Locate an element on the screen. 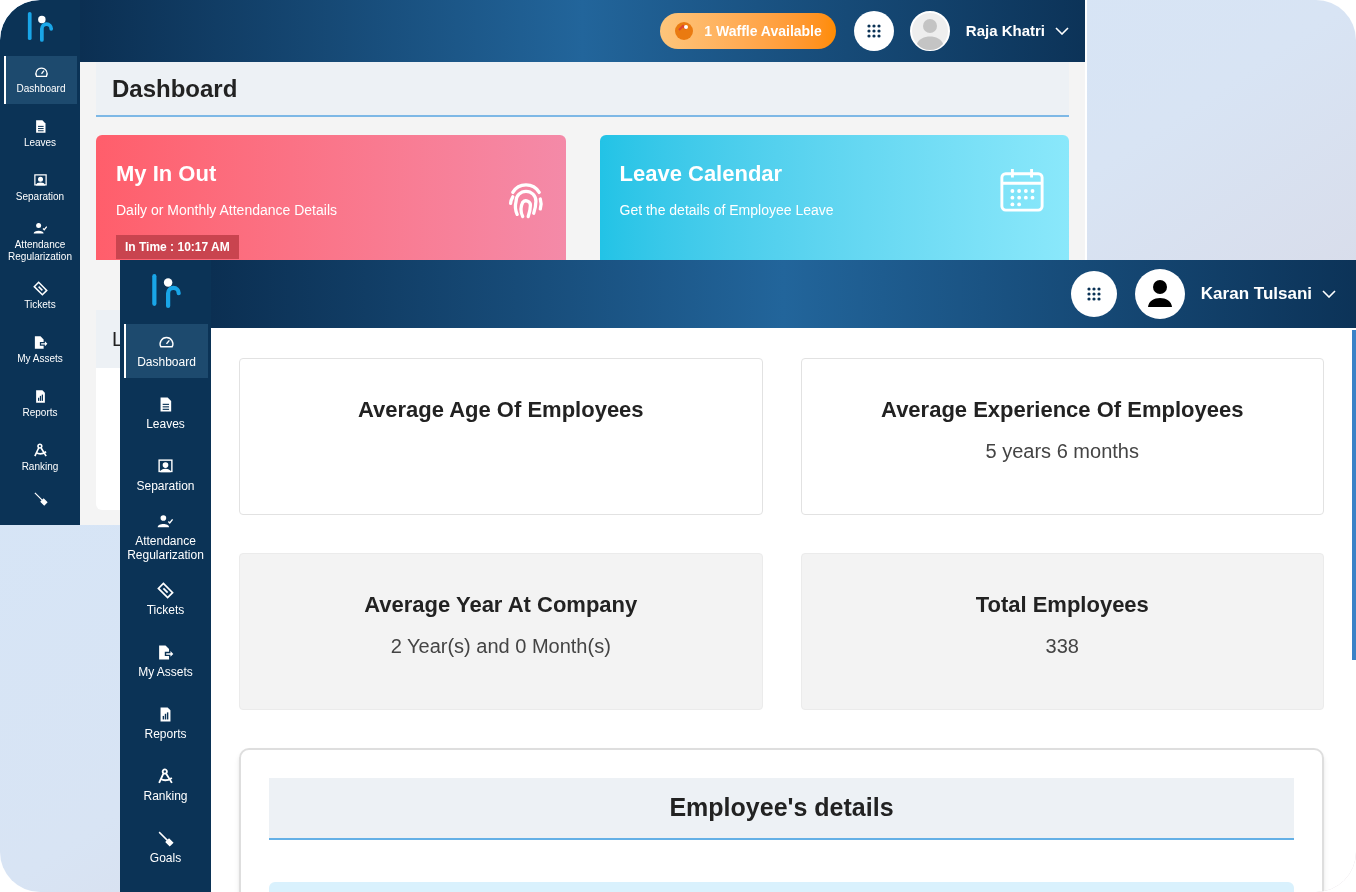  card-title: Leave Calendar is located at coordinates (701, 174).